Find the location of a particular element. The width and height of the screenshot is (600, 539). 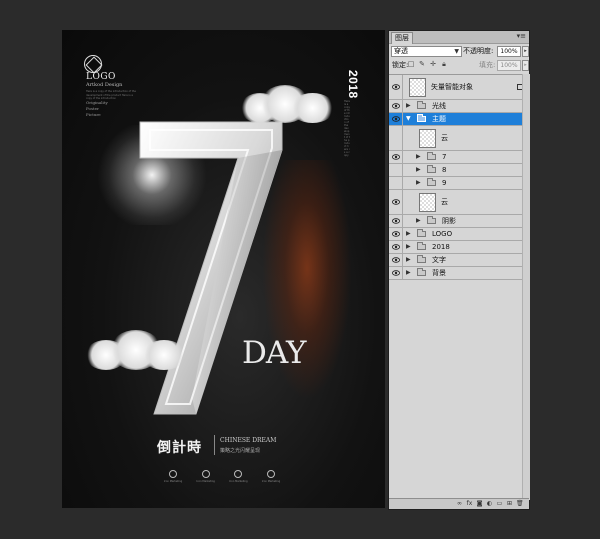

layer-row: ▶ 背景 is located at coordinates (459, 273).